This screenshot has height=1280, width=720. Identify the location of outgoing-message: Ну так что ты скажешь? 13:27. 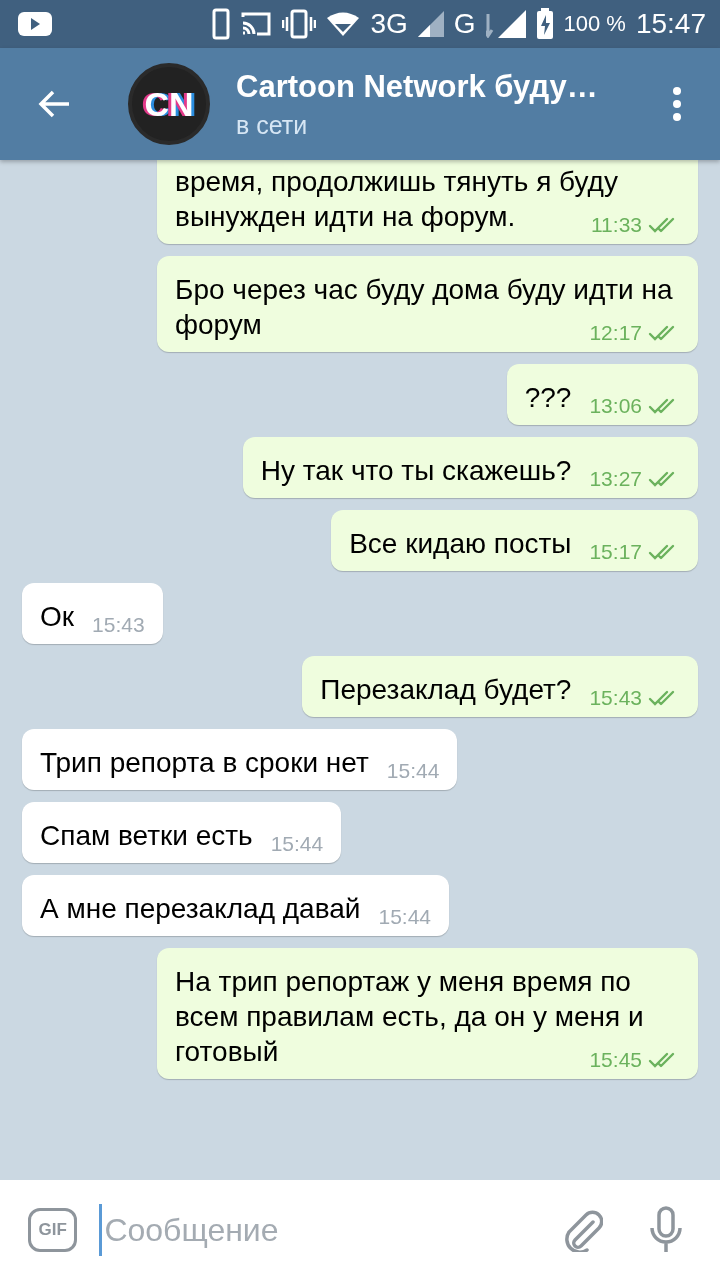
(470, 467).